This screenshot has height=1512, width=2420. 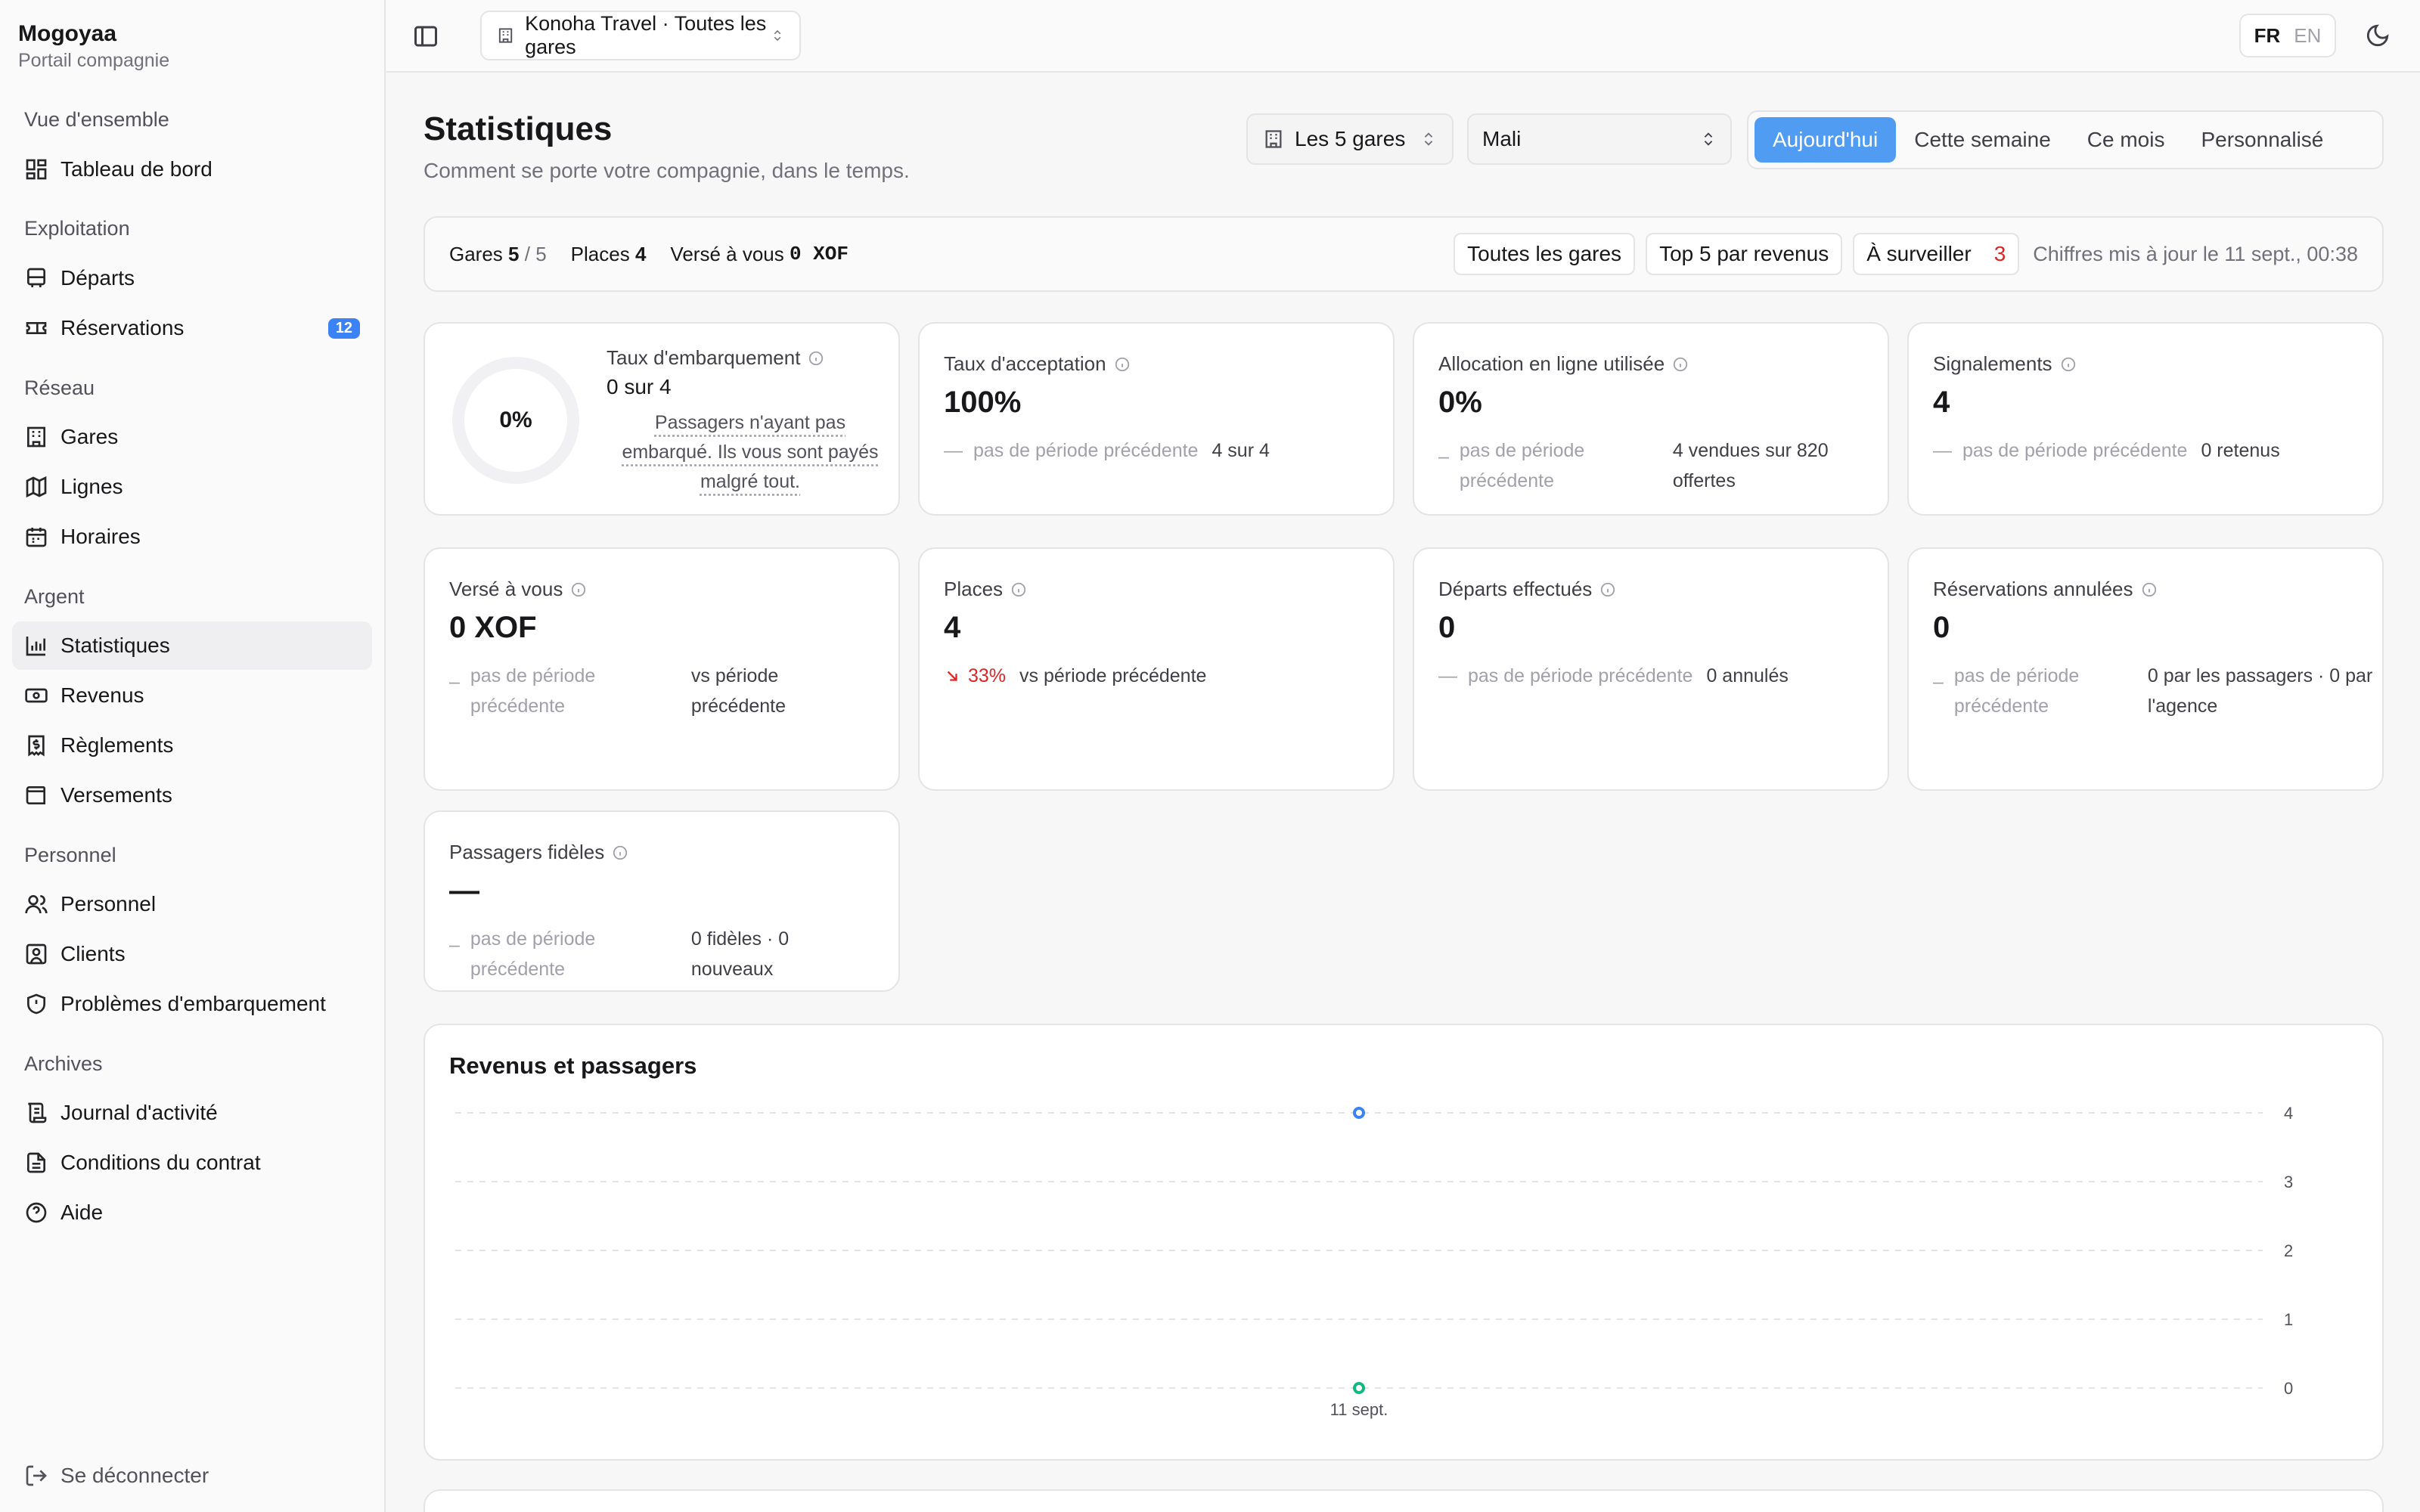 I want to click on sidebar-toggle-icon, so click(x=425, y=36).